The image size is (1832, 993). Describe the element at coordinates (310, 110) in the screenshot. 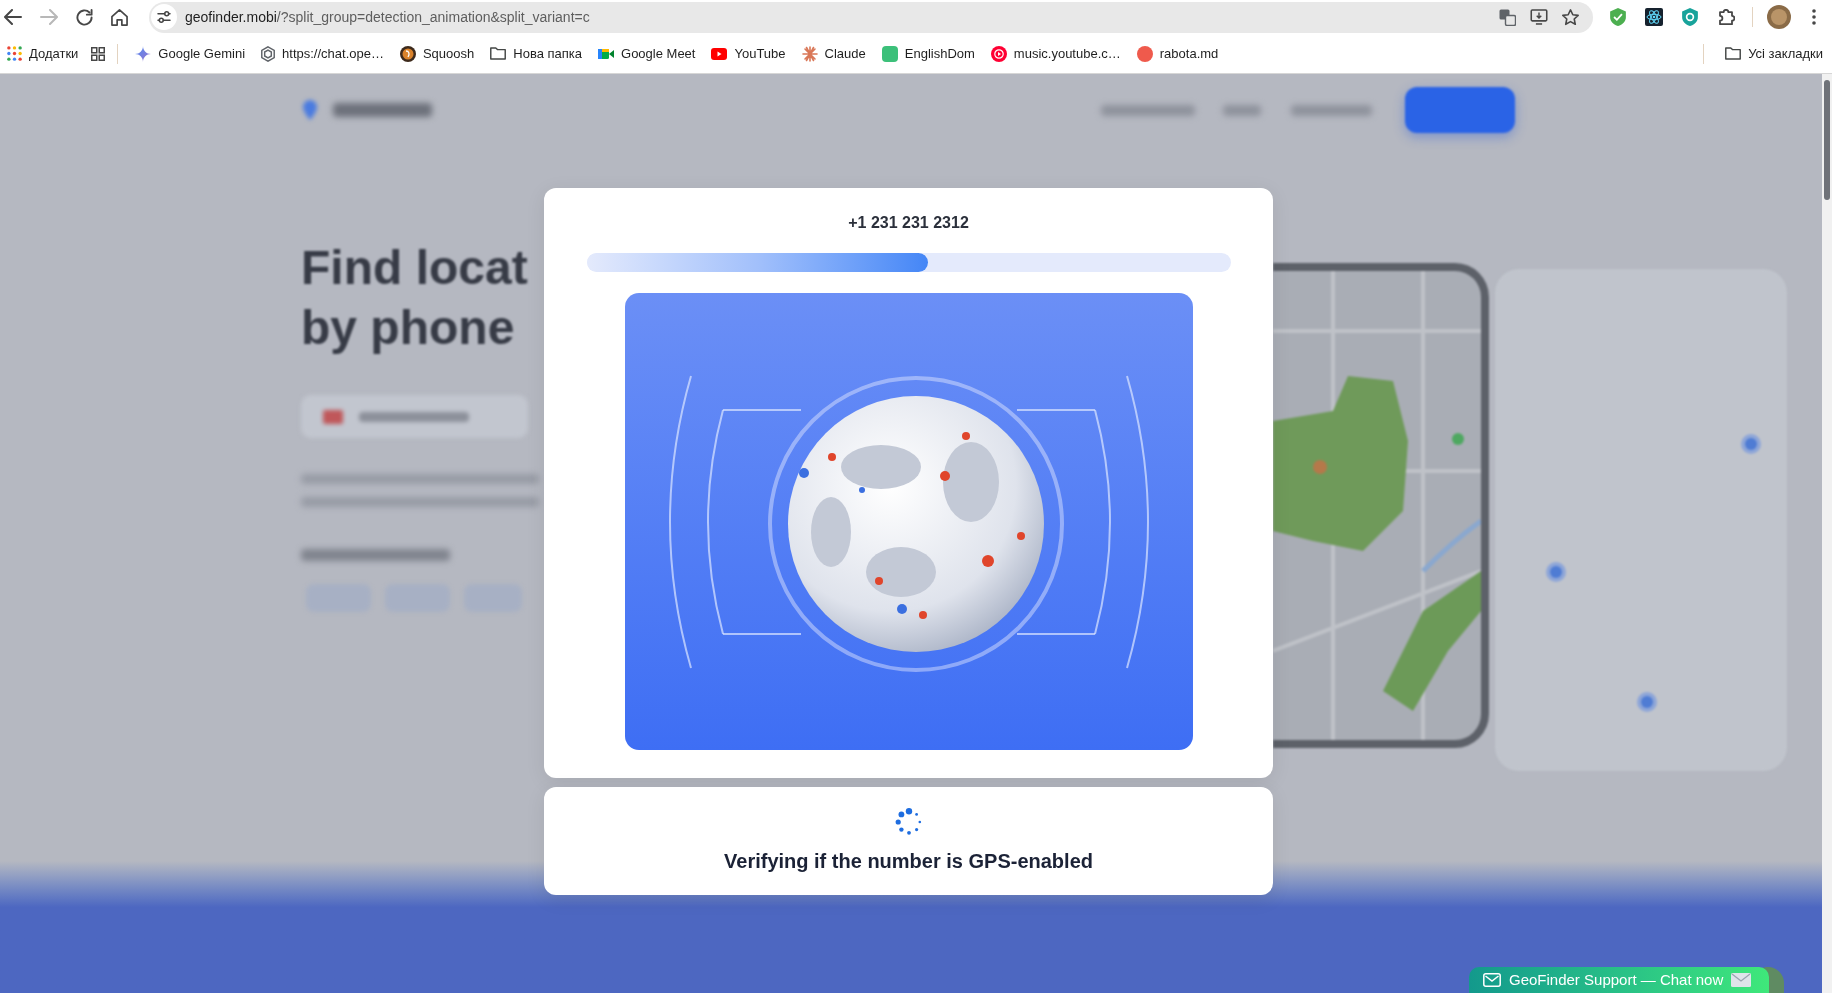

I see `logo-icon` at that location.